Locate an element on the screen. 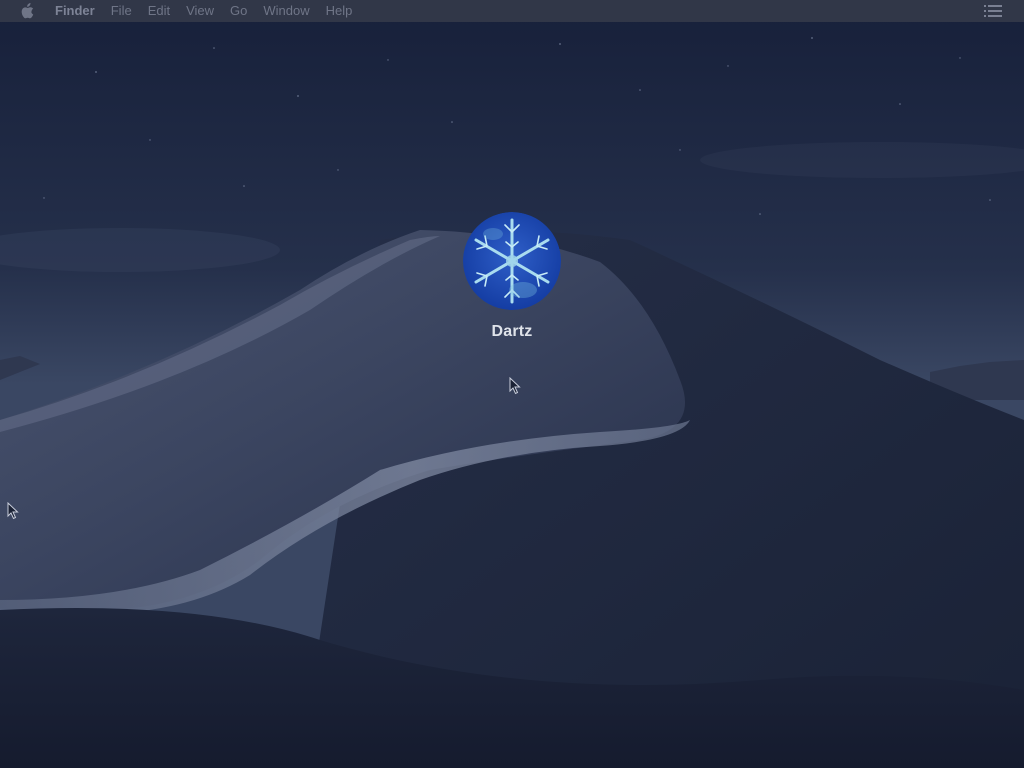 Image resolution: width=1024 pixels, height=768 pixels. username-label: Dartz is located at coordinates (512, 331).